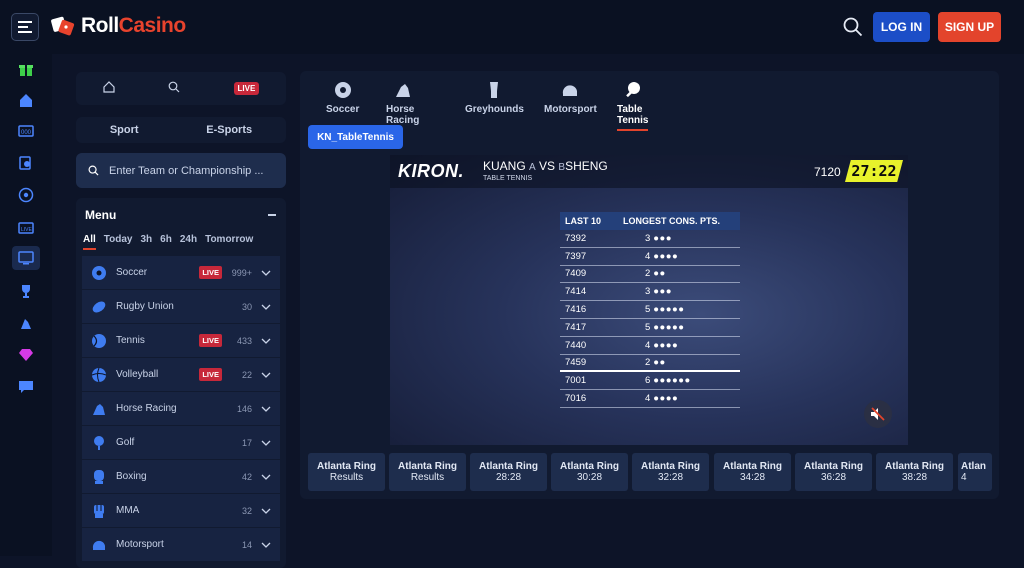 Image resolution: width=1024 pixels, height=568 pixels. I want to click on home-icon, so click(109, 86).